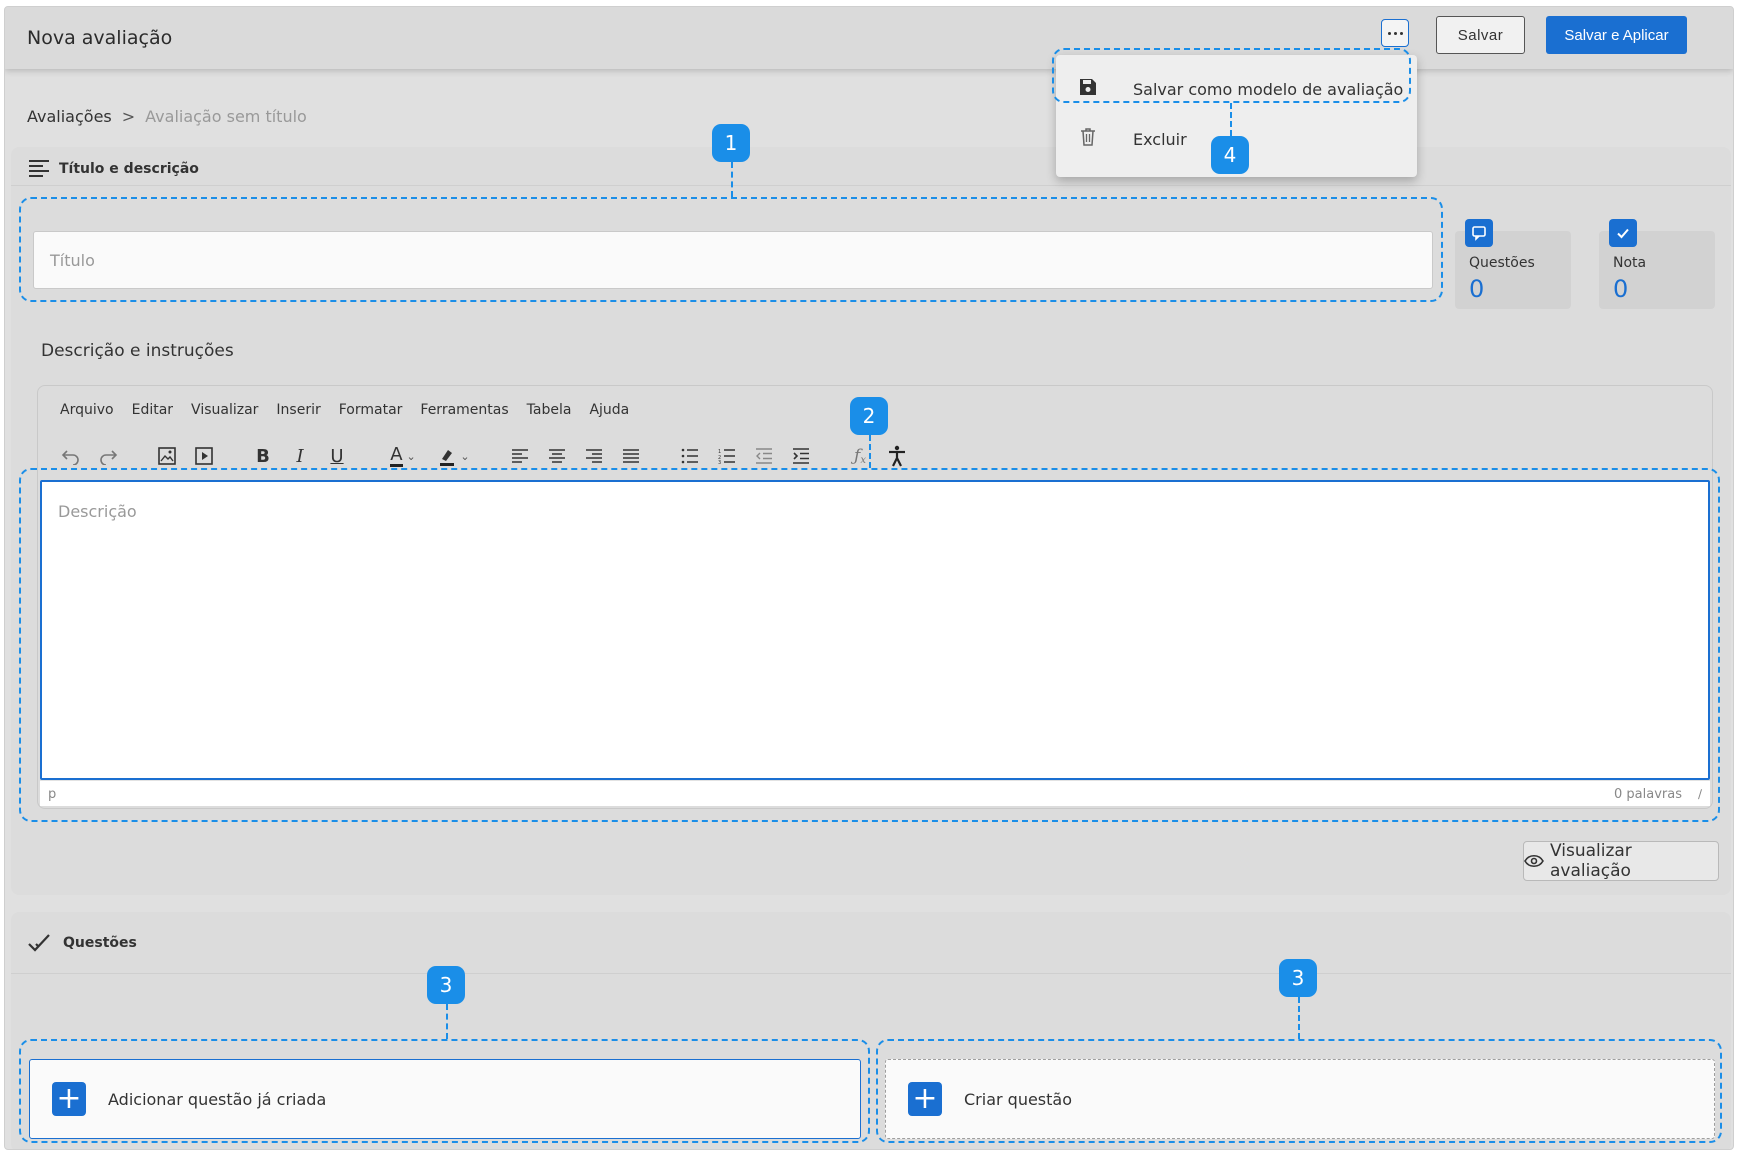 Image resolution: width=1739 pixels, height=1156 pixels. What do you see at coordinates (520, 456) in the screenshot?
I see `align-left-icon` at bounding box center [520, 456].